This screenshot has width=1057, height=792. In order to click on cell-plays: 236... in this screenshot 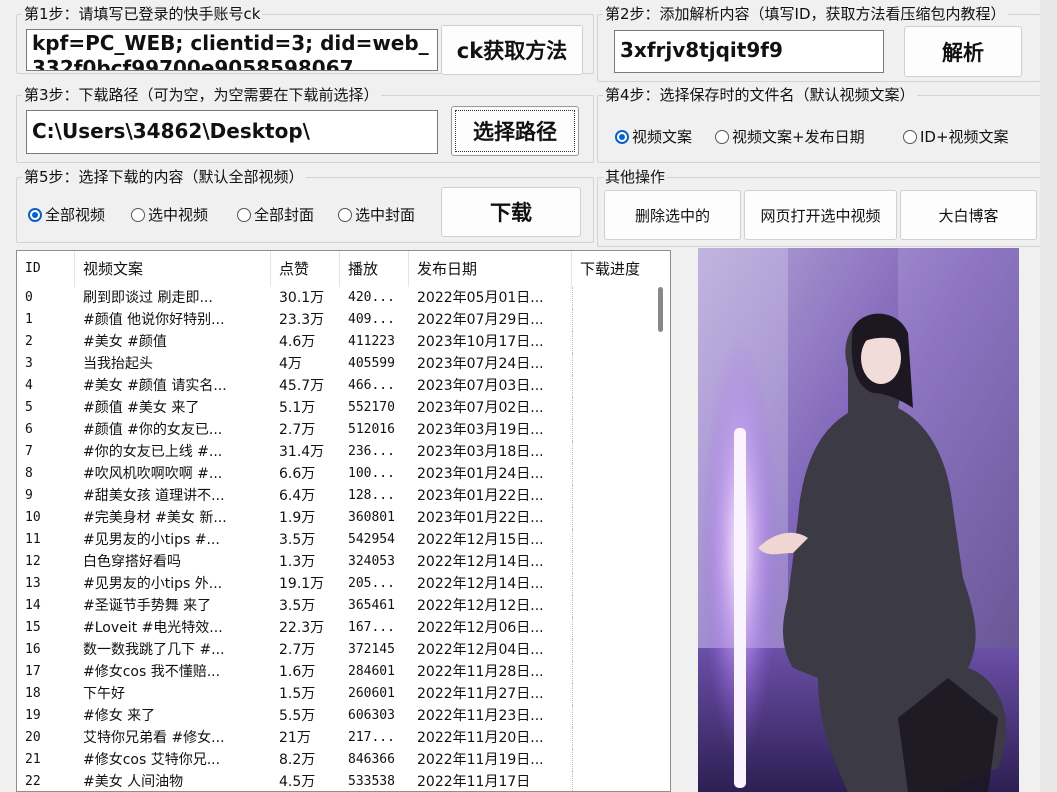, I will do `click(371, 451)`.